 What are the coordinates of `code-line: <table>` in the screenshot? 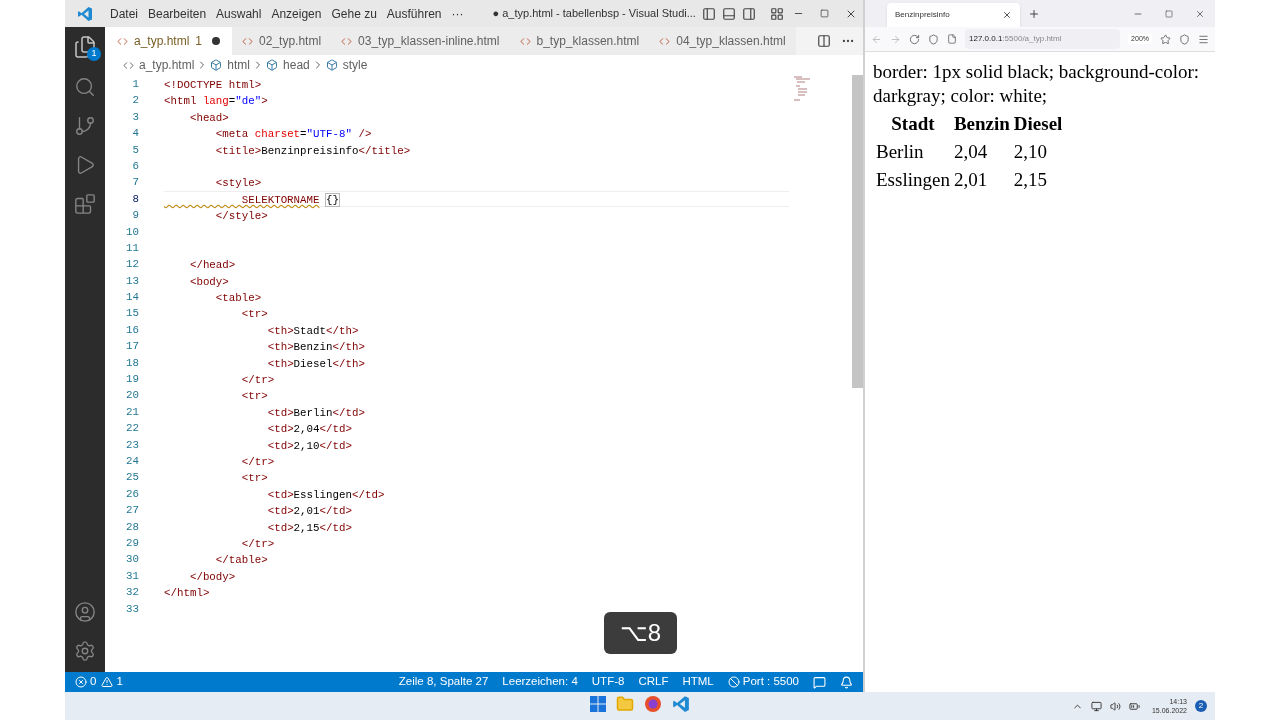 It's located at (238, 298).